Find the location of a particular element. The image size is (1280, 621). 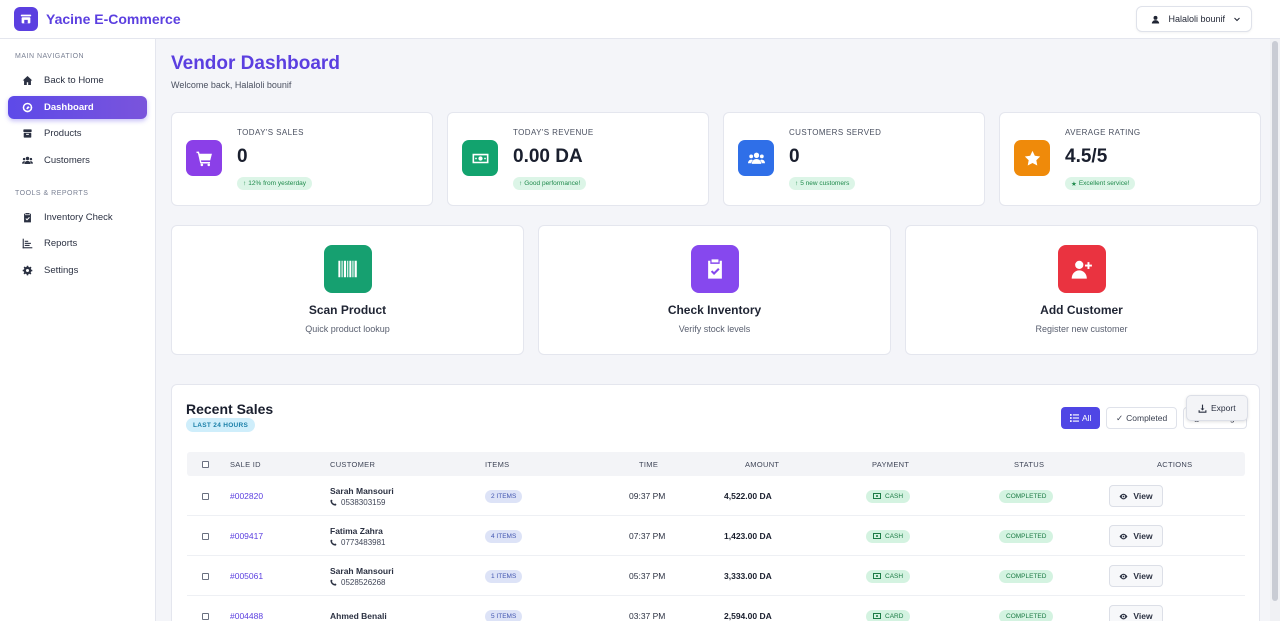

customer-cell: Sarah Mansouri 0538303159 is located at coordinates (362, 496).